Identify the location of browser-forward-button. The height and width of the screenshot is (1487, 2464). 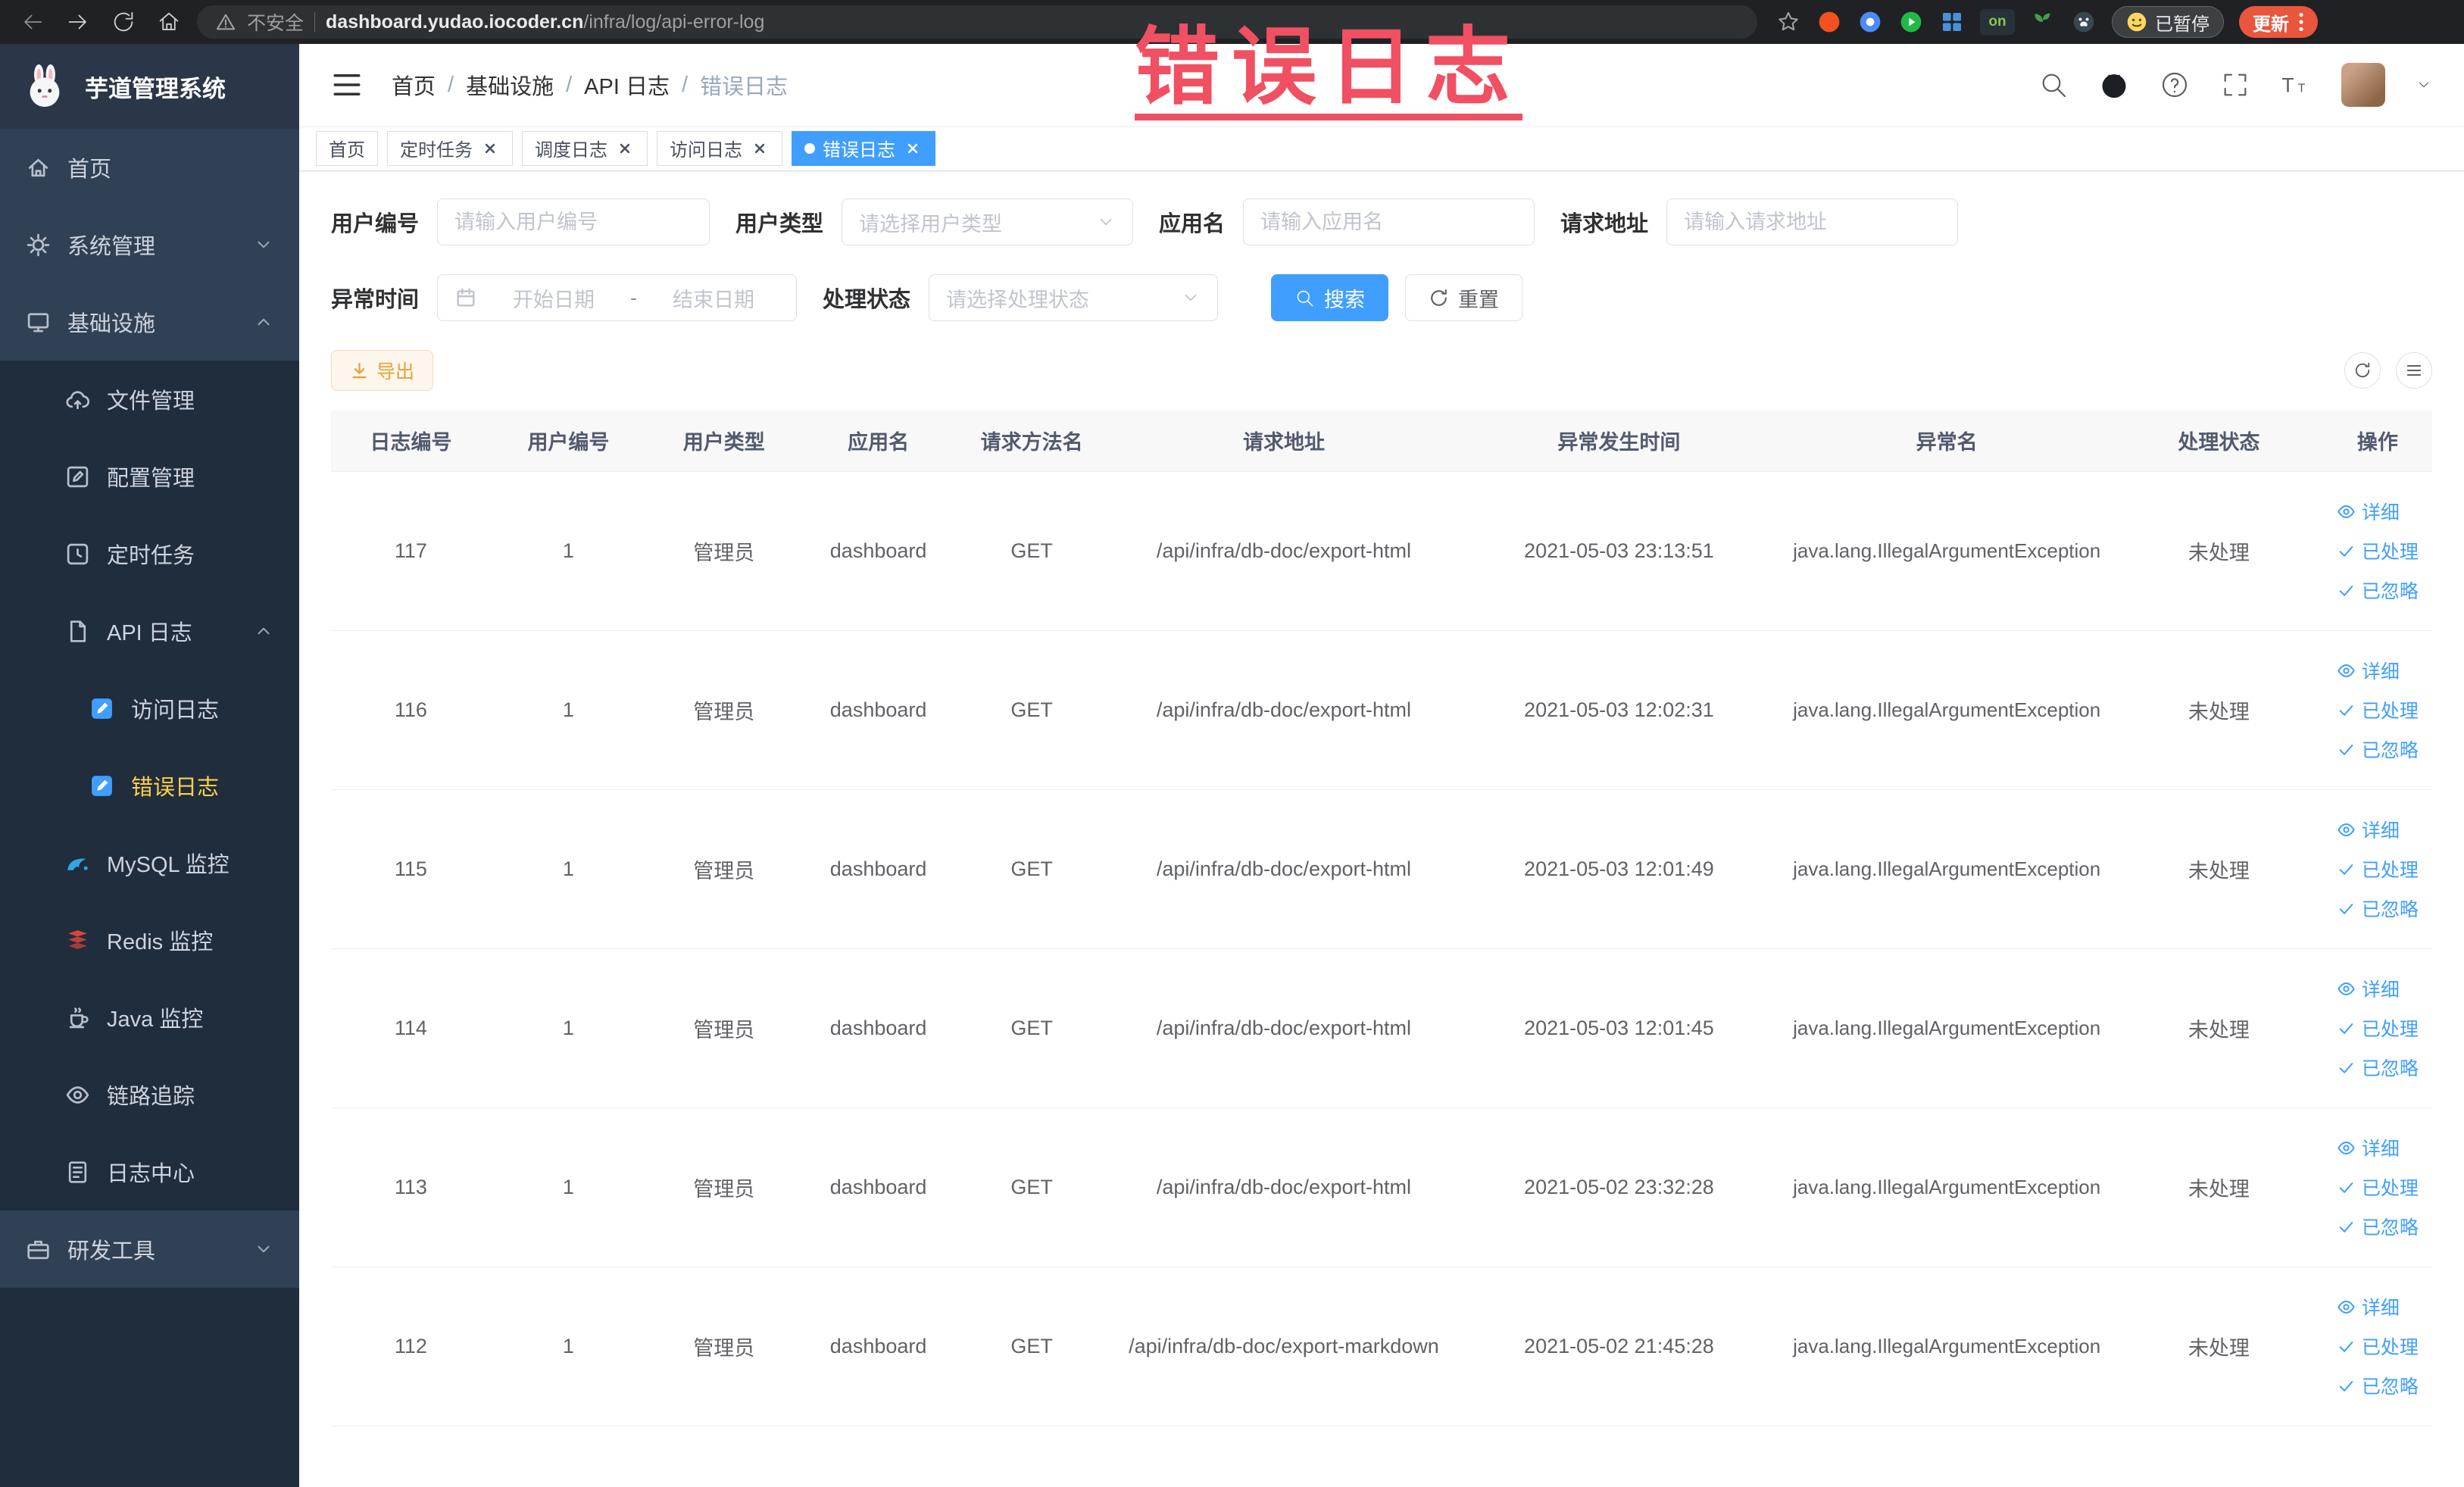
(78, 22).